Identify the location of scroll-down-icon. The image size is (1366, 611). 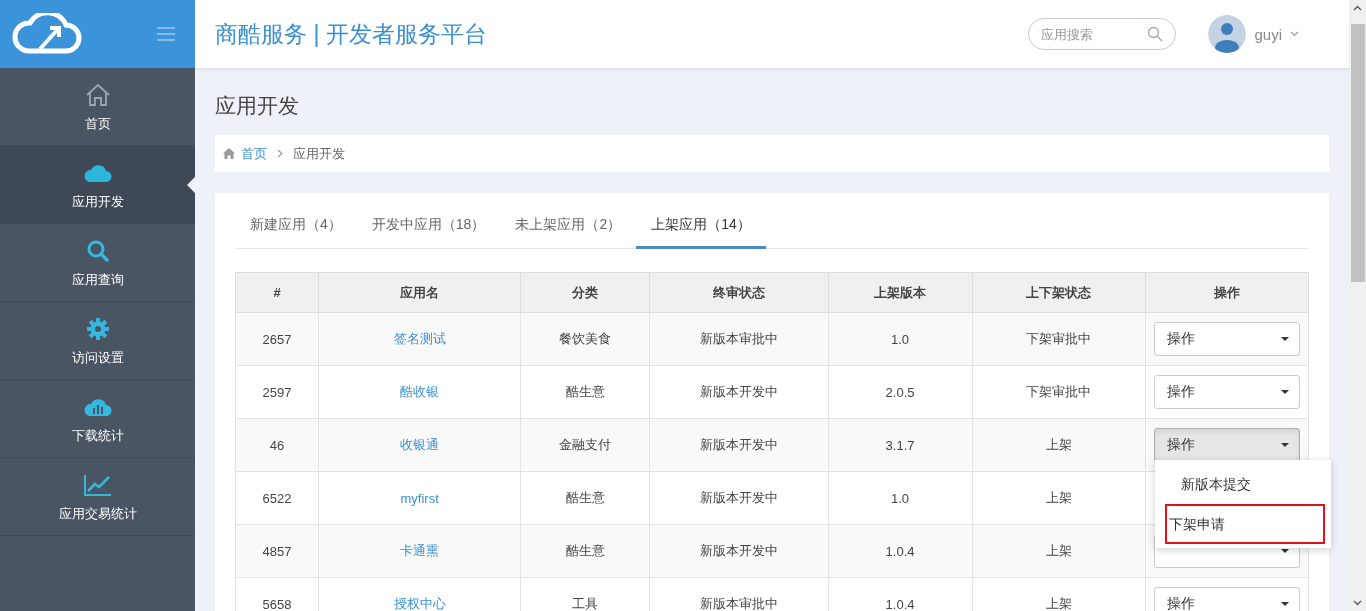
(1357, 603).